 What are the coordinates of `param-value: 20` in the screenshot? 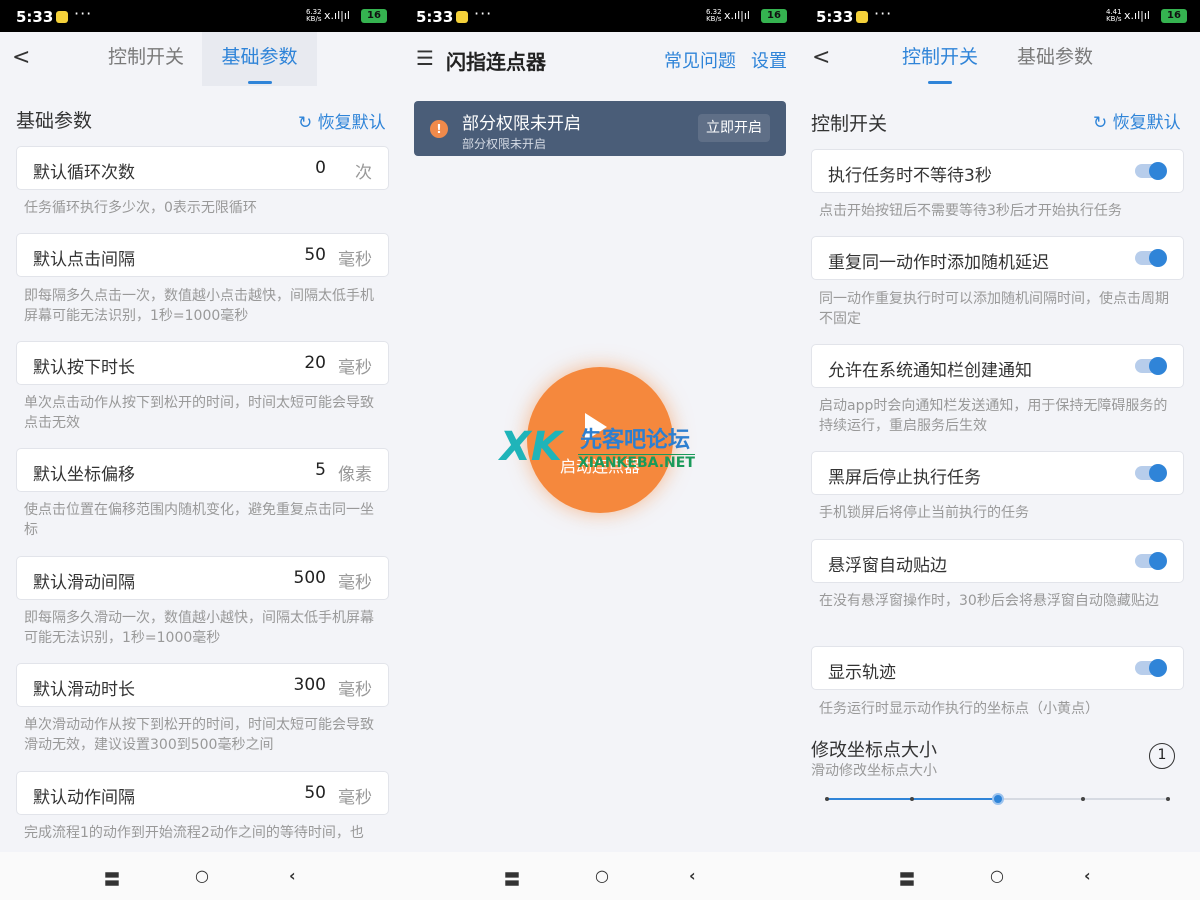 It's located at (315, 363).